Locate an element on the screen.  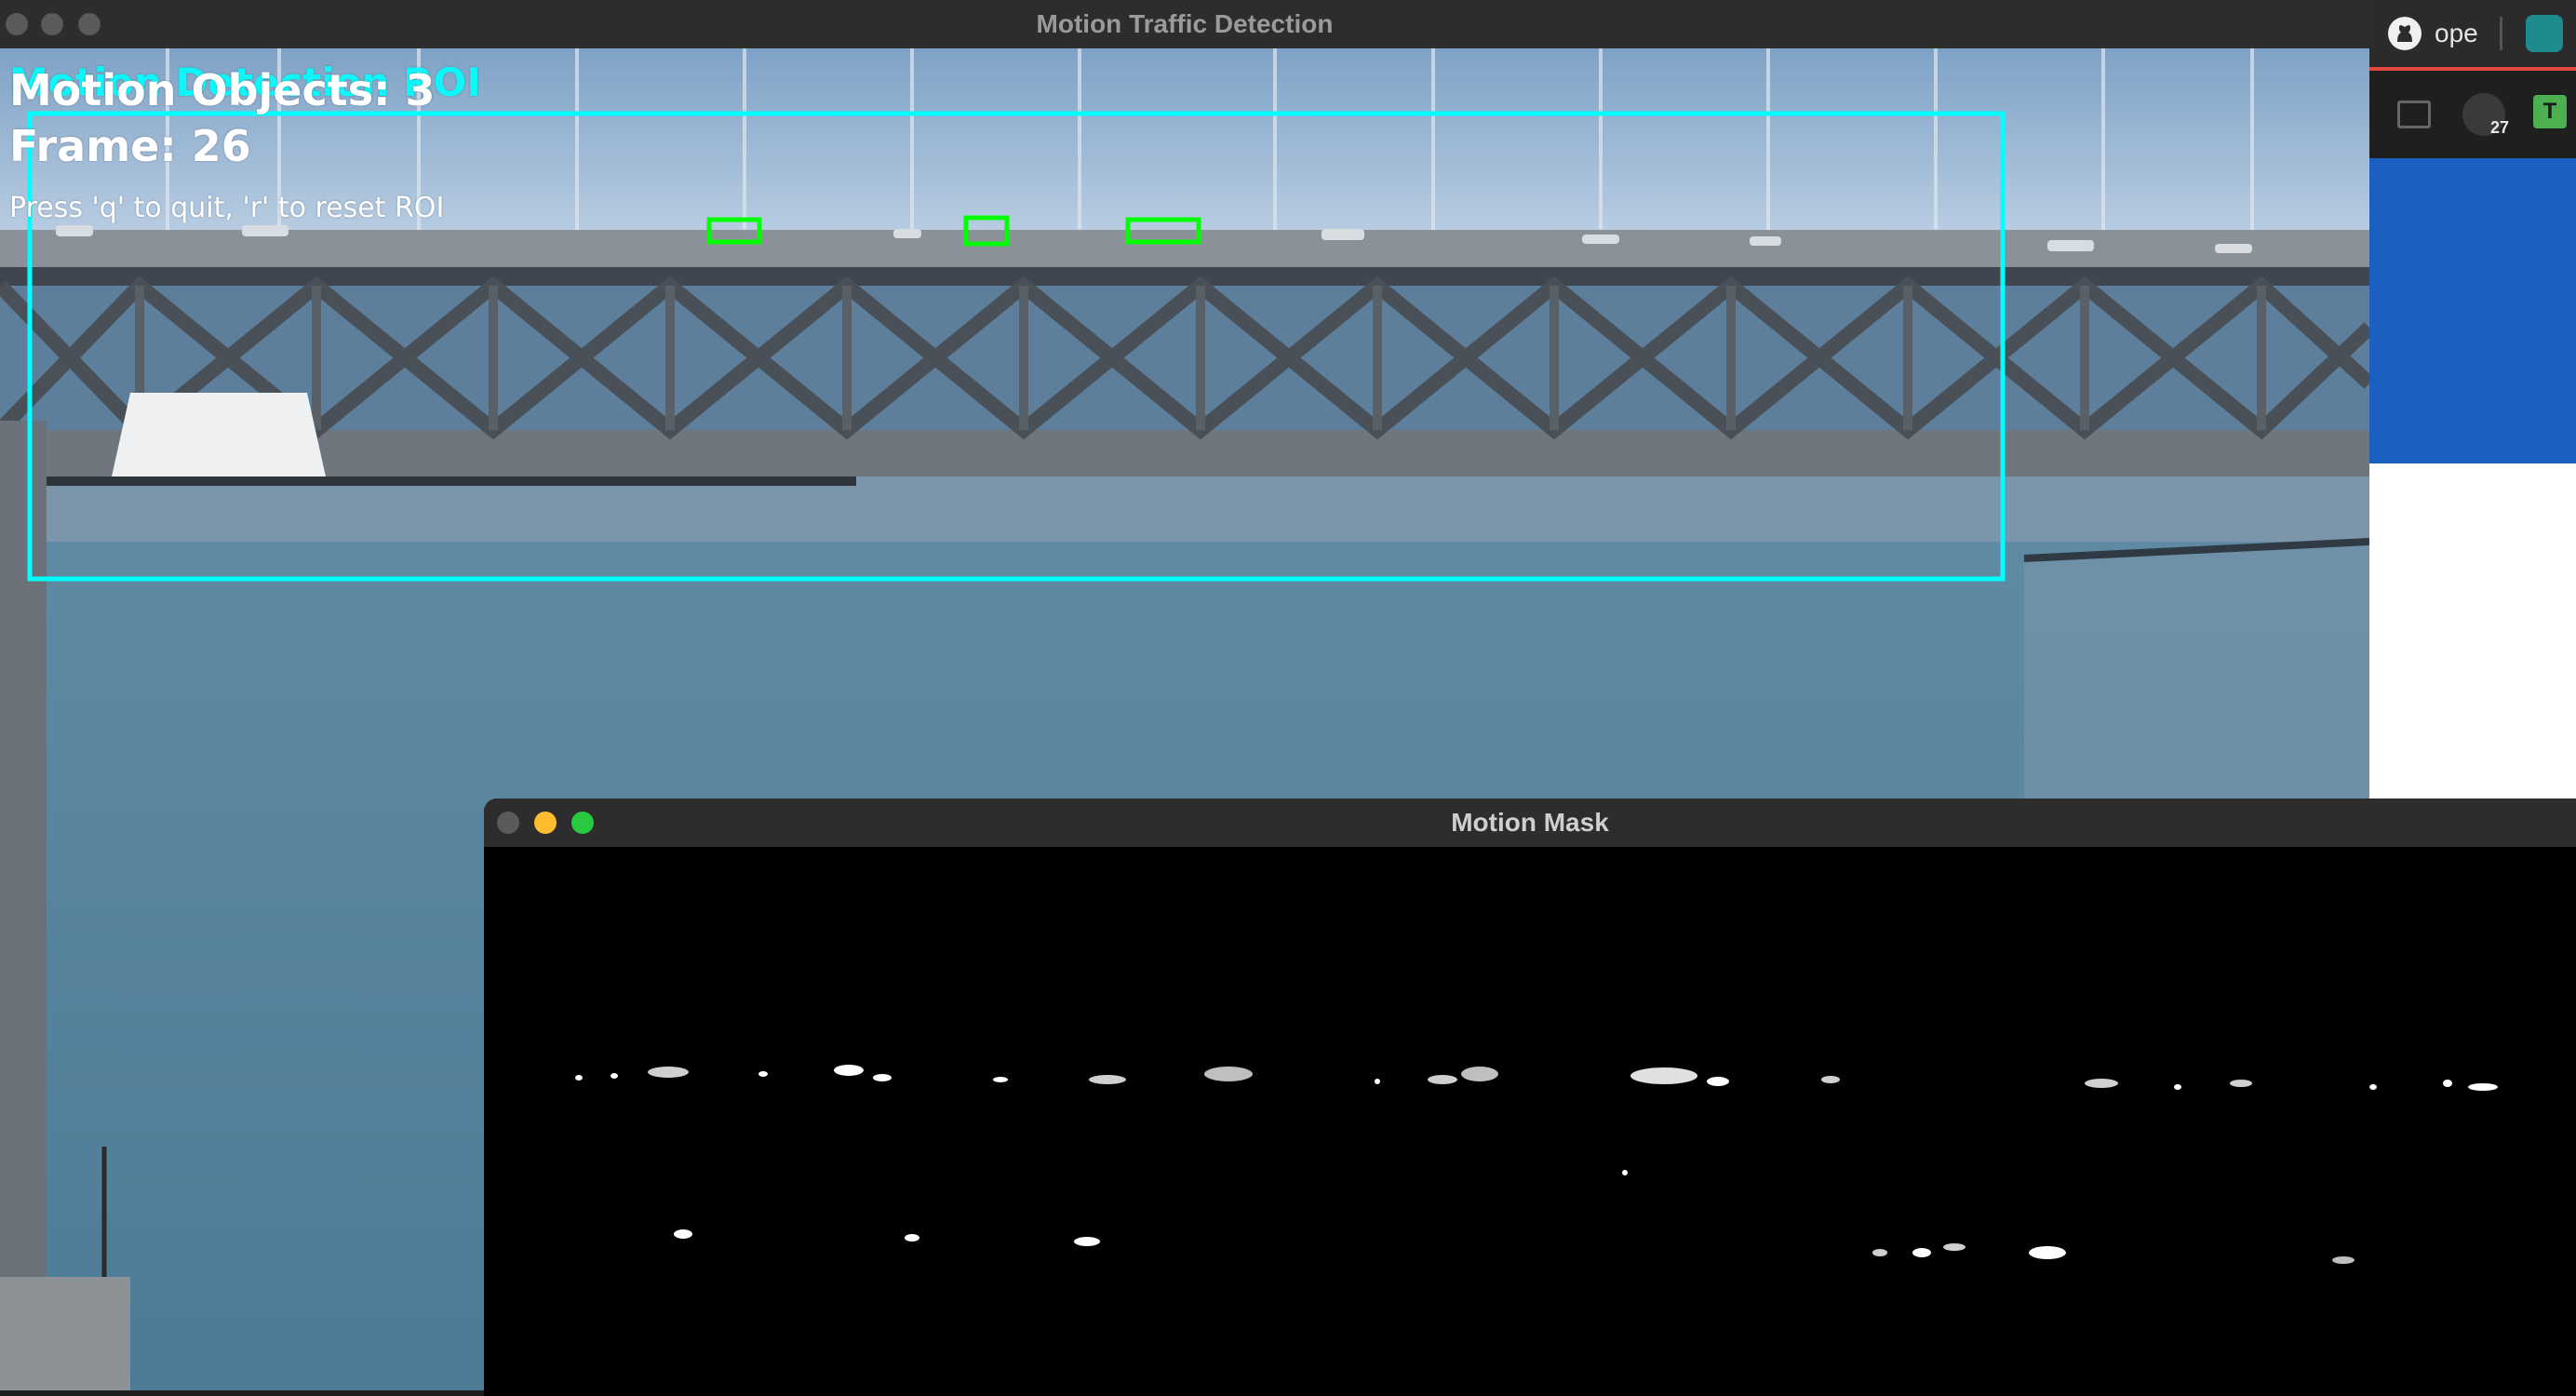
browser-page-banner is located at coordinates (2472, 310).